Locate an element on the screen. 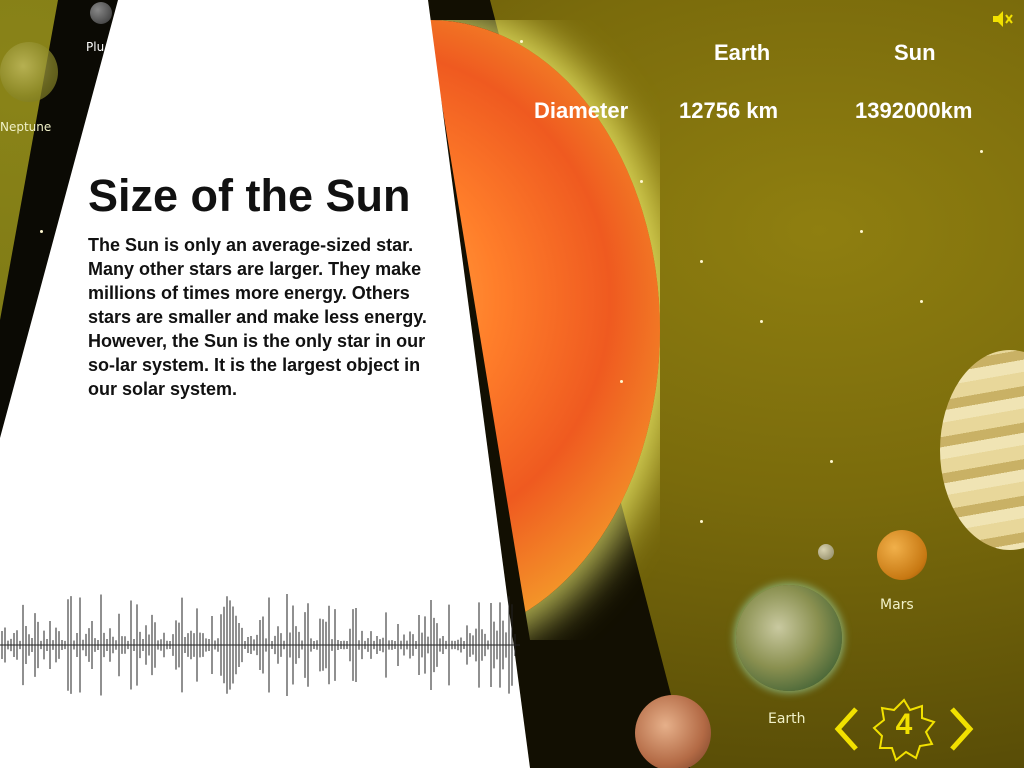 This screenshot has height=768, width=1024. speaker-mute-icon is located at coordinates (1002, 20).